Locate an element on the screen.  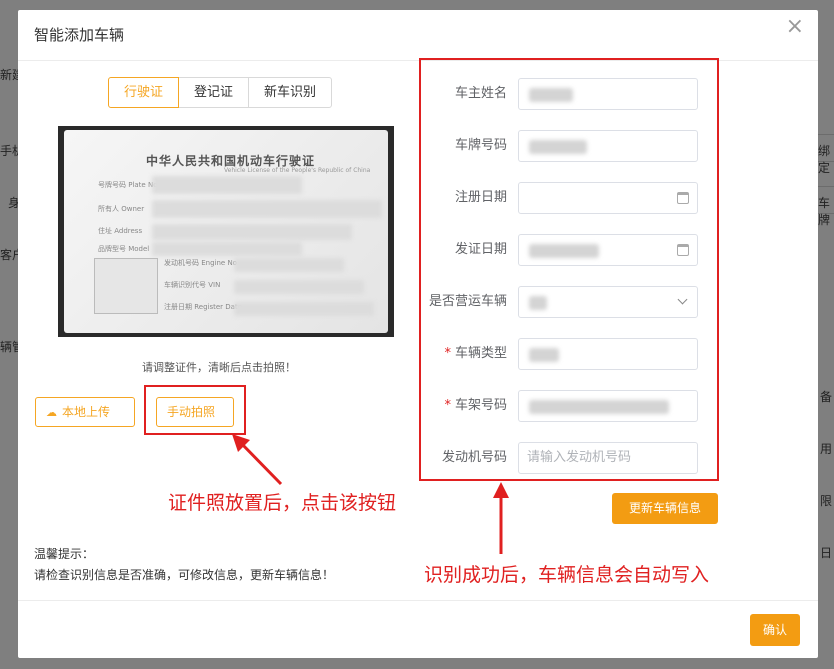
cloud-upload-icon: ☁ is located at coordinates (51, 412).